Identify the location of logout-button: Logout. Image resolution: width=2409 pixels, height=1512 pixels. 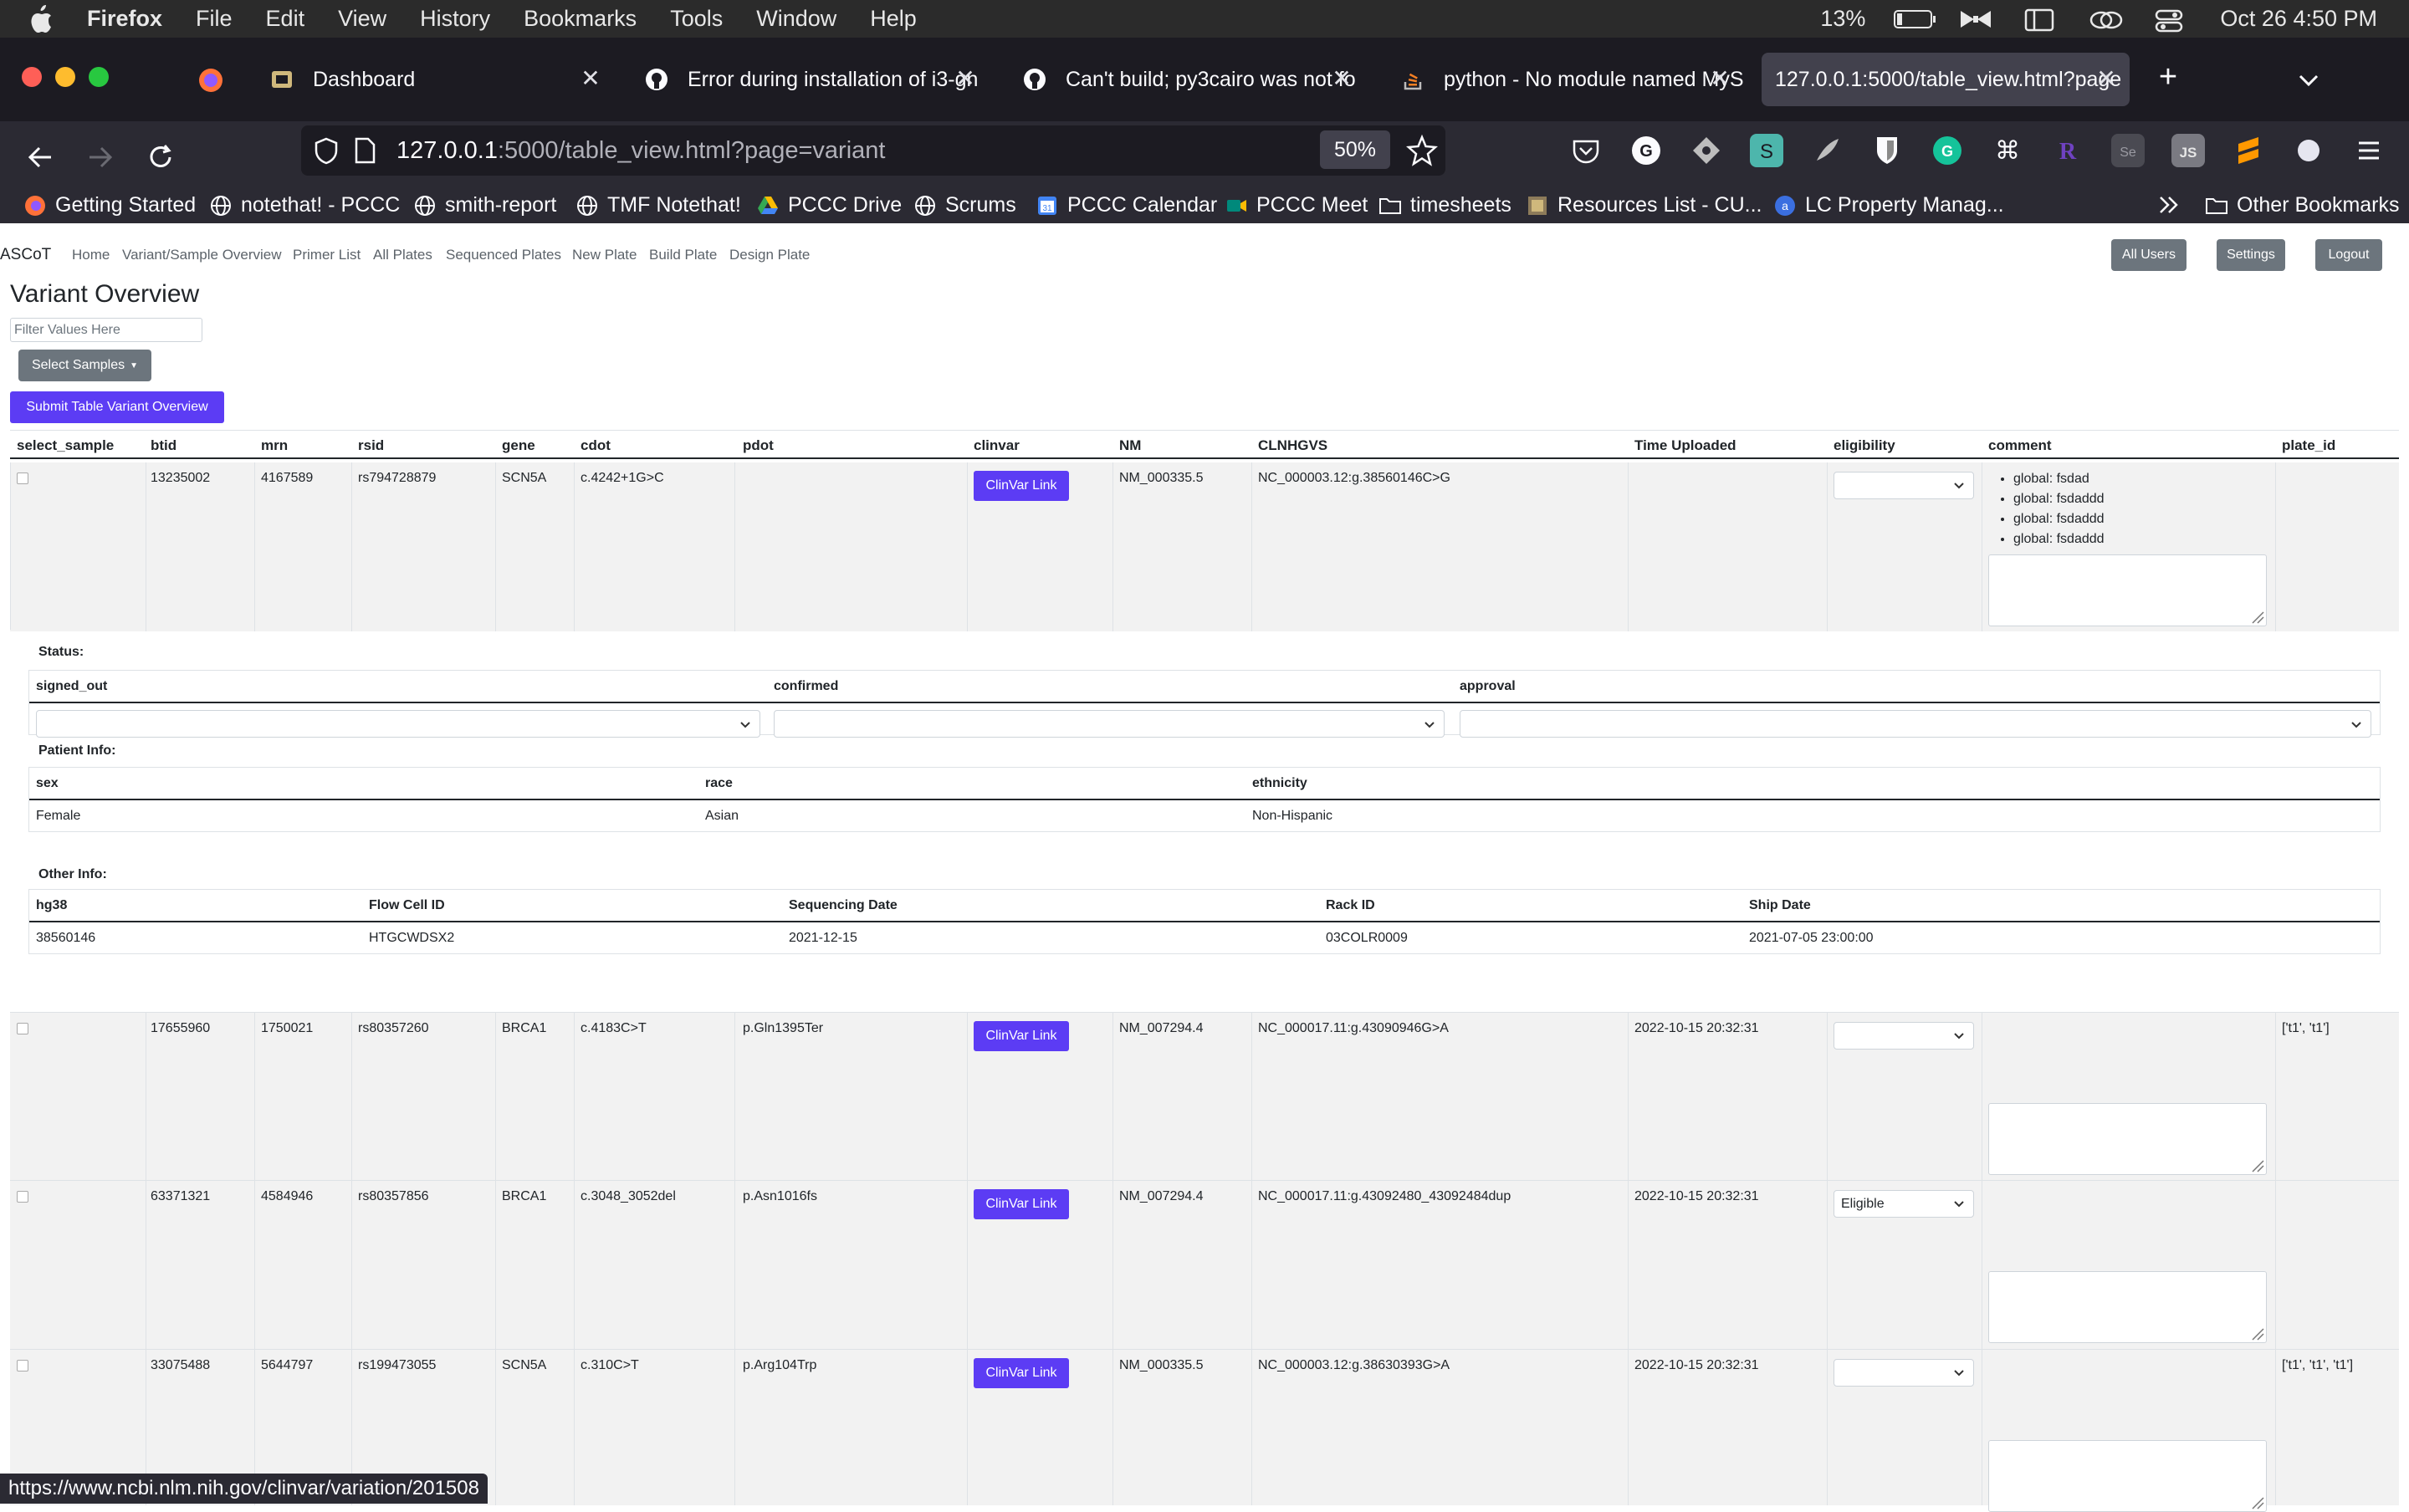
(2348, 255).